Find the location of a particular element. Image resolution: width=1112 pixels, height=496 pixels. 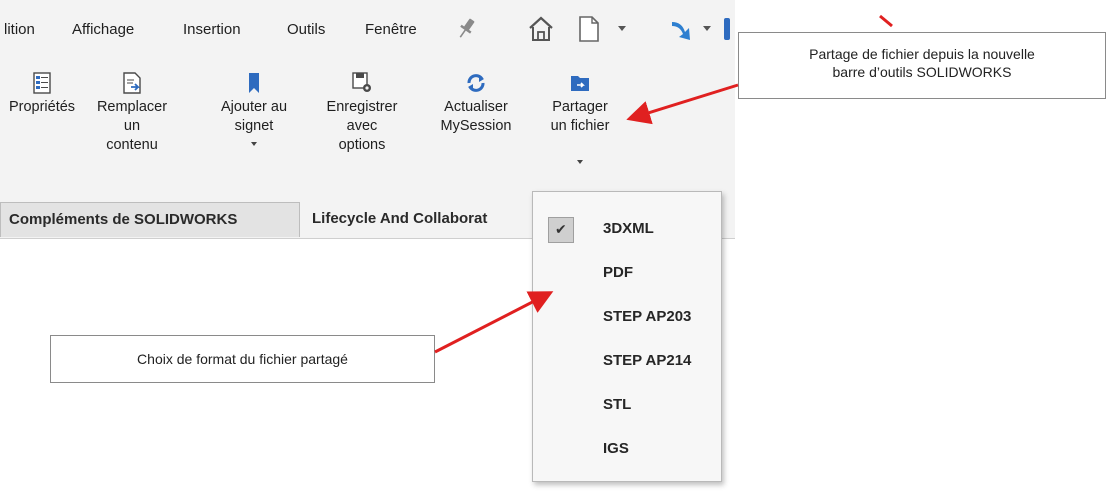

save-options-icon is located at coordinates (361, 82).